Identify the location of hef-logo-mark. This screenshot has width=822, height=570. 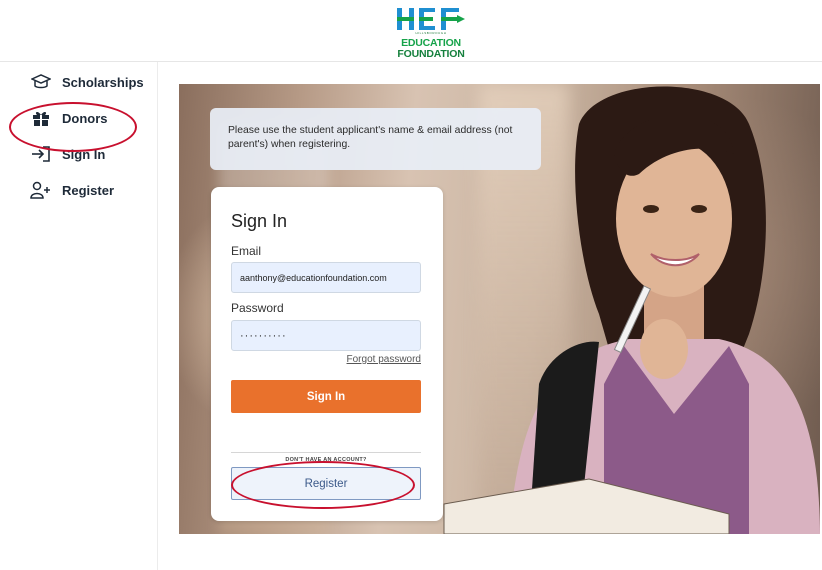
(431, 19).